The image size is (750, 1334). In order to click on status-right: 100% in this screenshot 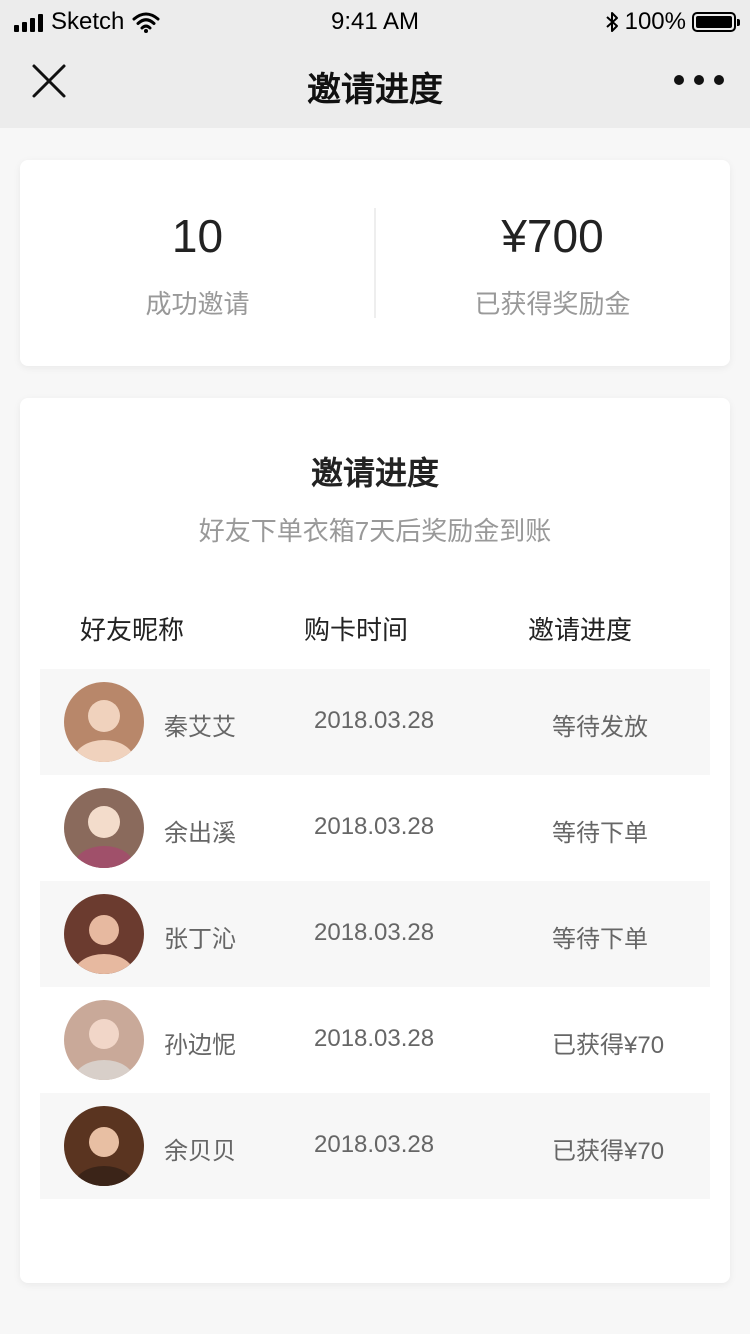, I will do `click(672, 22)`.